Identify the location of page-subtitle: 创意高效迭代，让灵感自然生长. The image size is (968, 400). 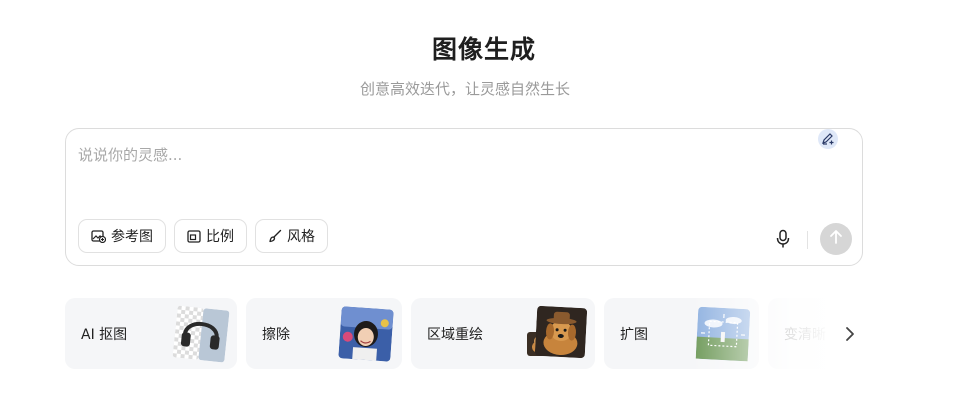
(464, 89).